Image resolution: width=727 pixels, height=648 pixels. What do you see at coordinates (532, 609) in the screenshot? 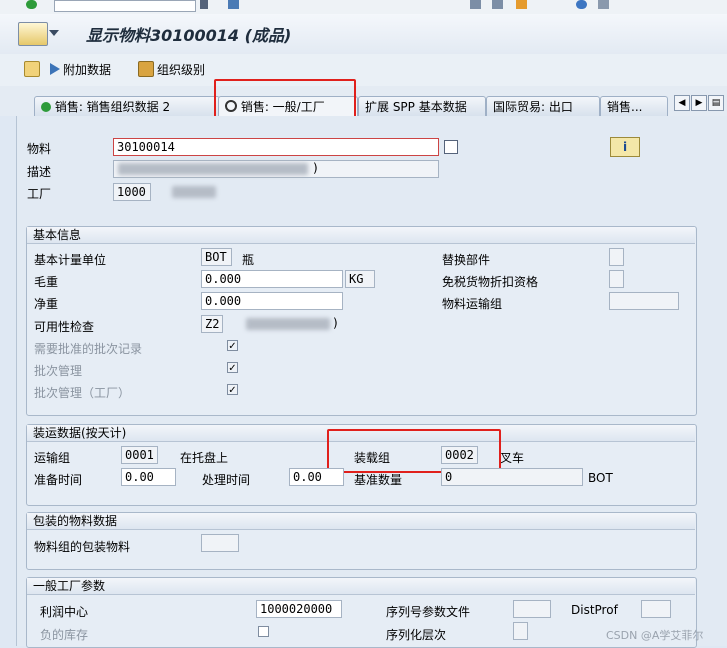
I see `serial-profile-field` at bounding box center [532, 609].